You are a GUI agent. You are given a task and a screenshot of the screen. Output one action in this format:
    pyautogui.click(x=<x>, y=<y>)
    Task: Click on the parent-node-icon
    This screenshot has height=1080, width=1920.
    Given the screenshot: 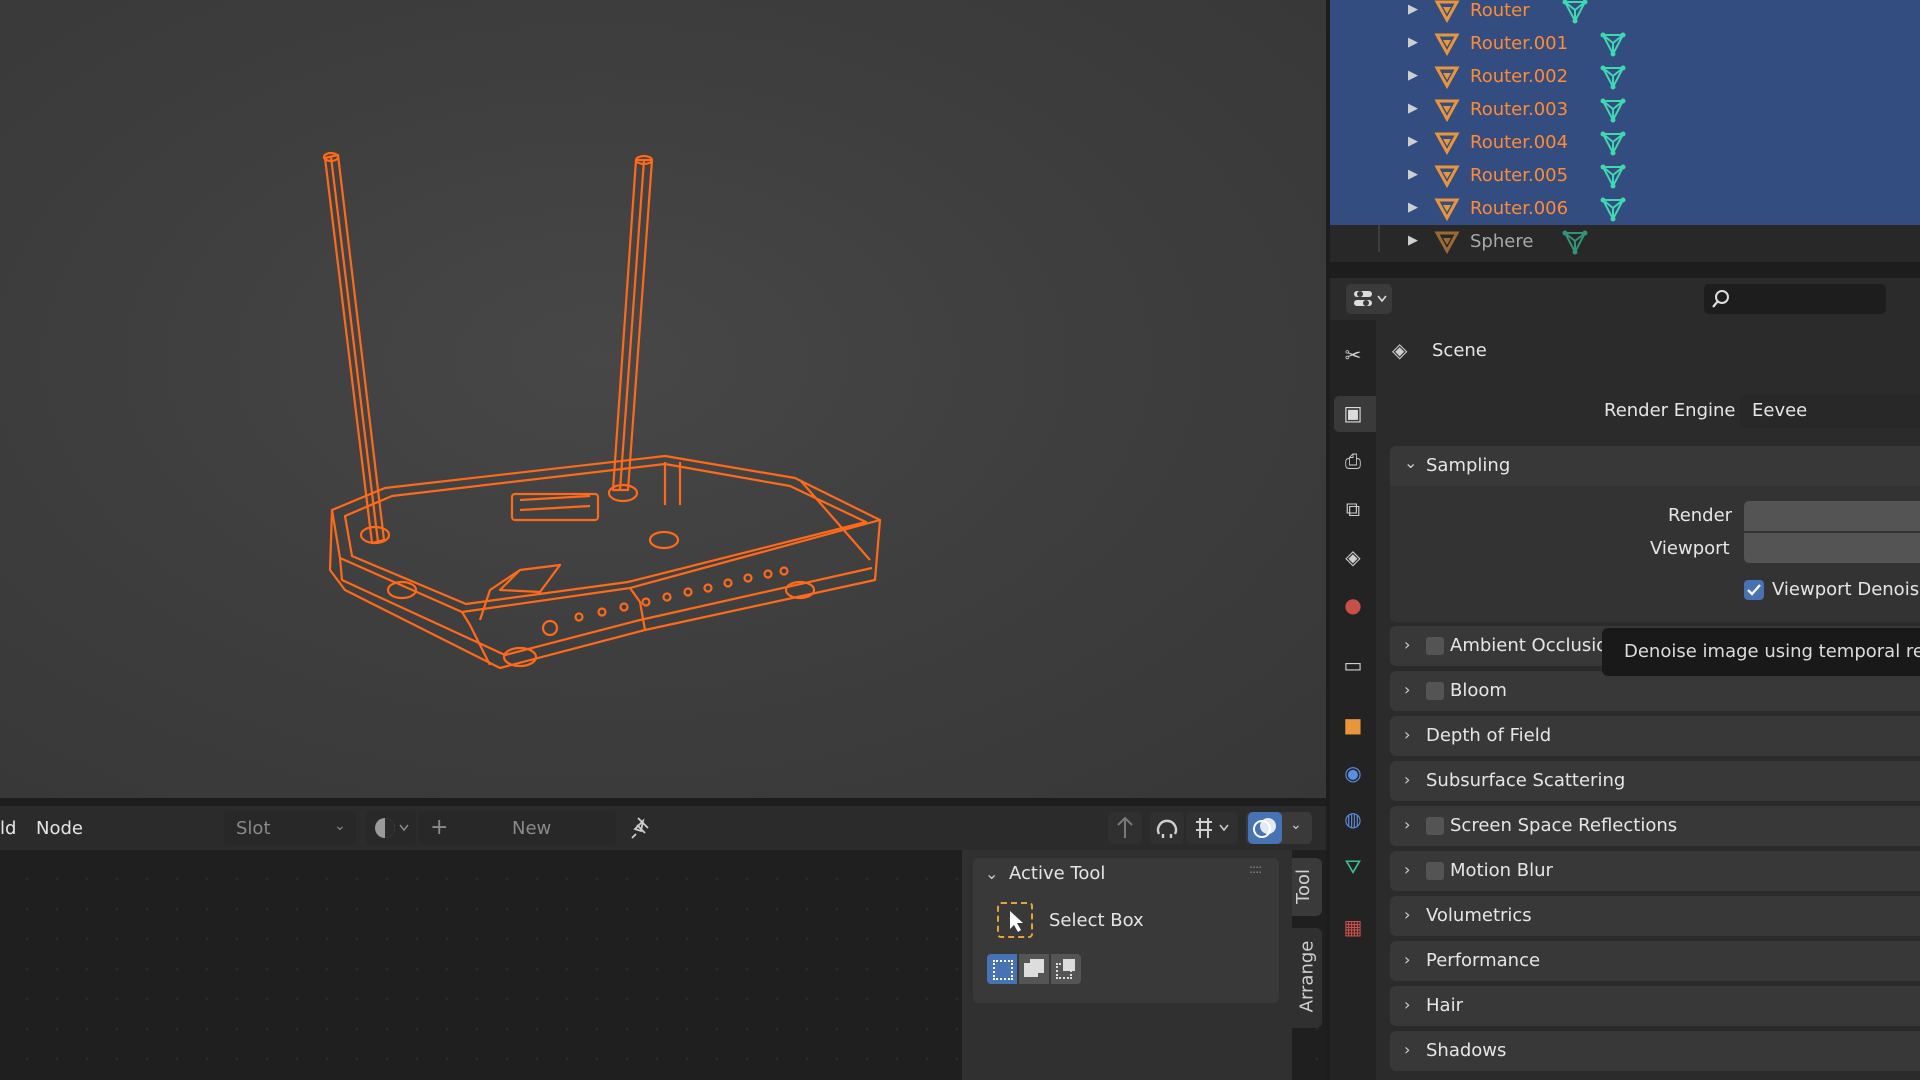 What is the action you would take?
    pyautogui.click(x=1125, y=828)
    